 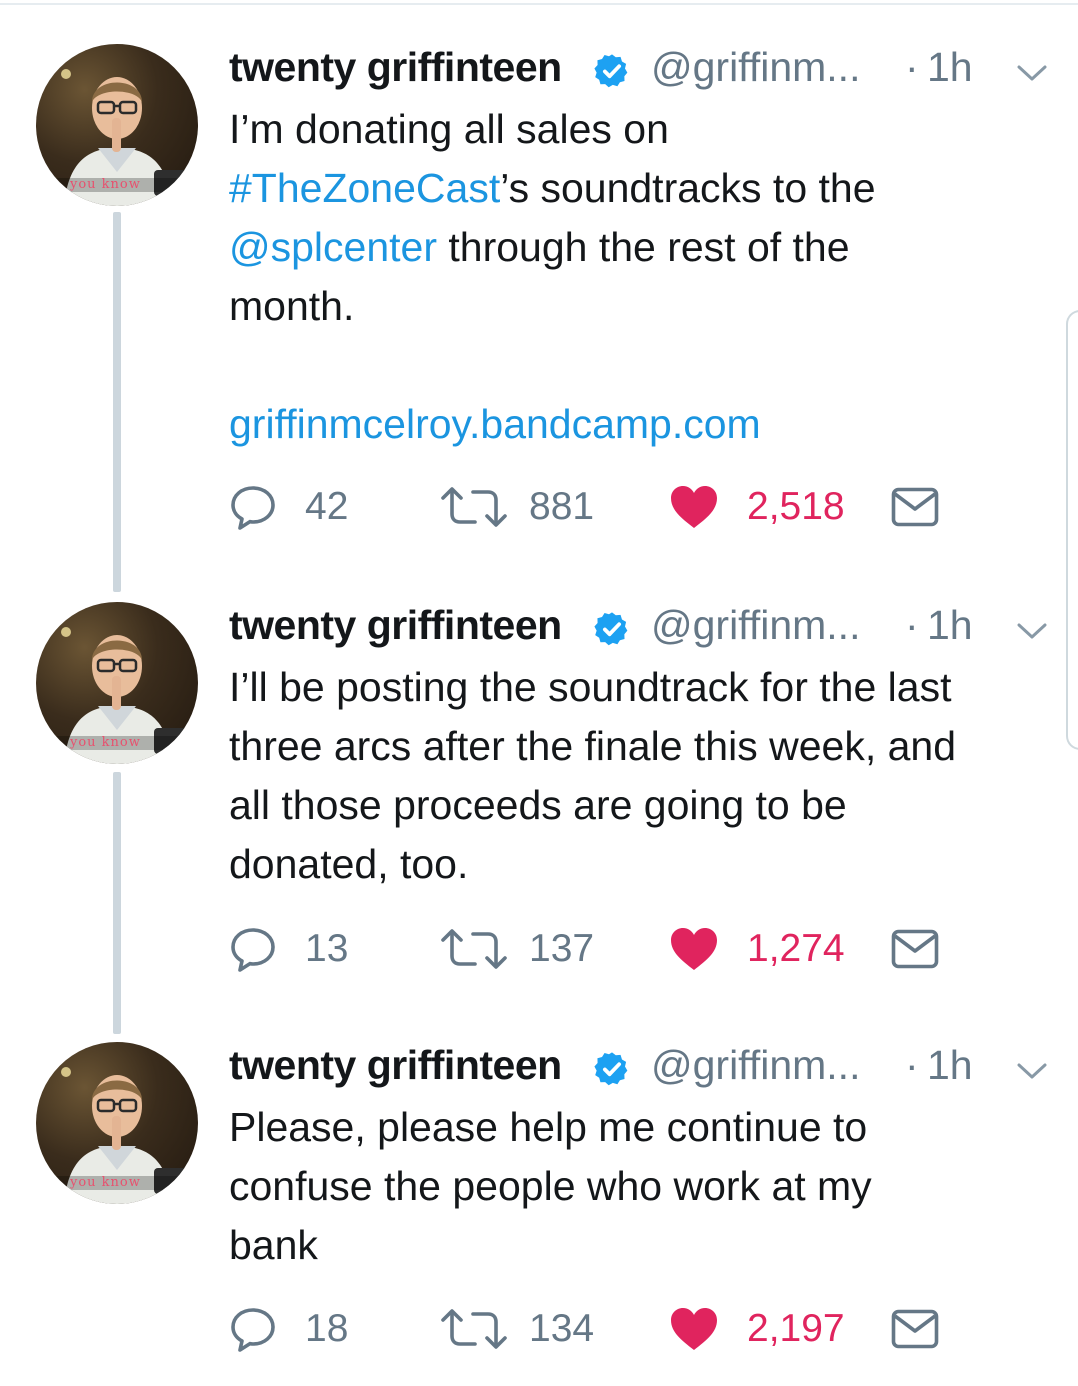 I want to click on reply-count: 13, so click(x=327, y=948).